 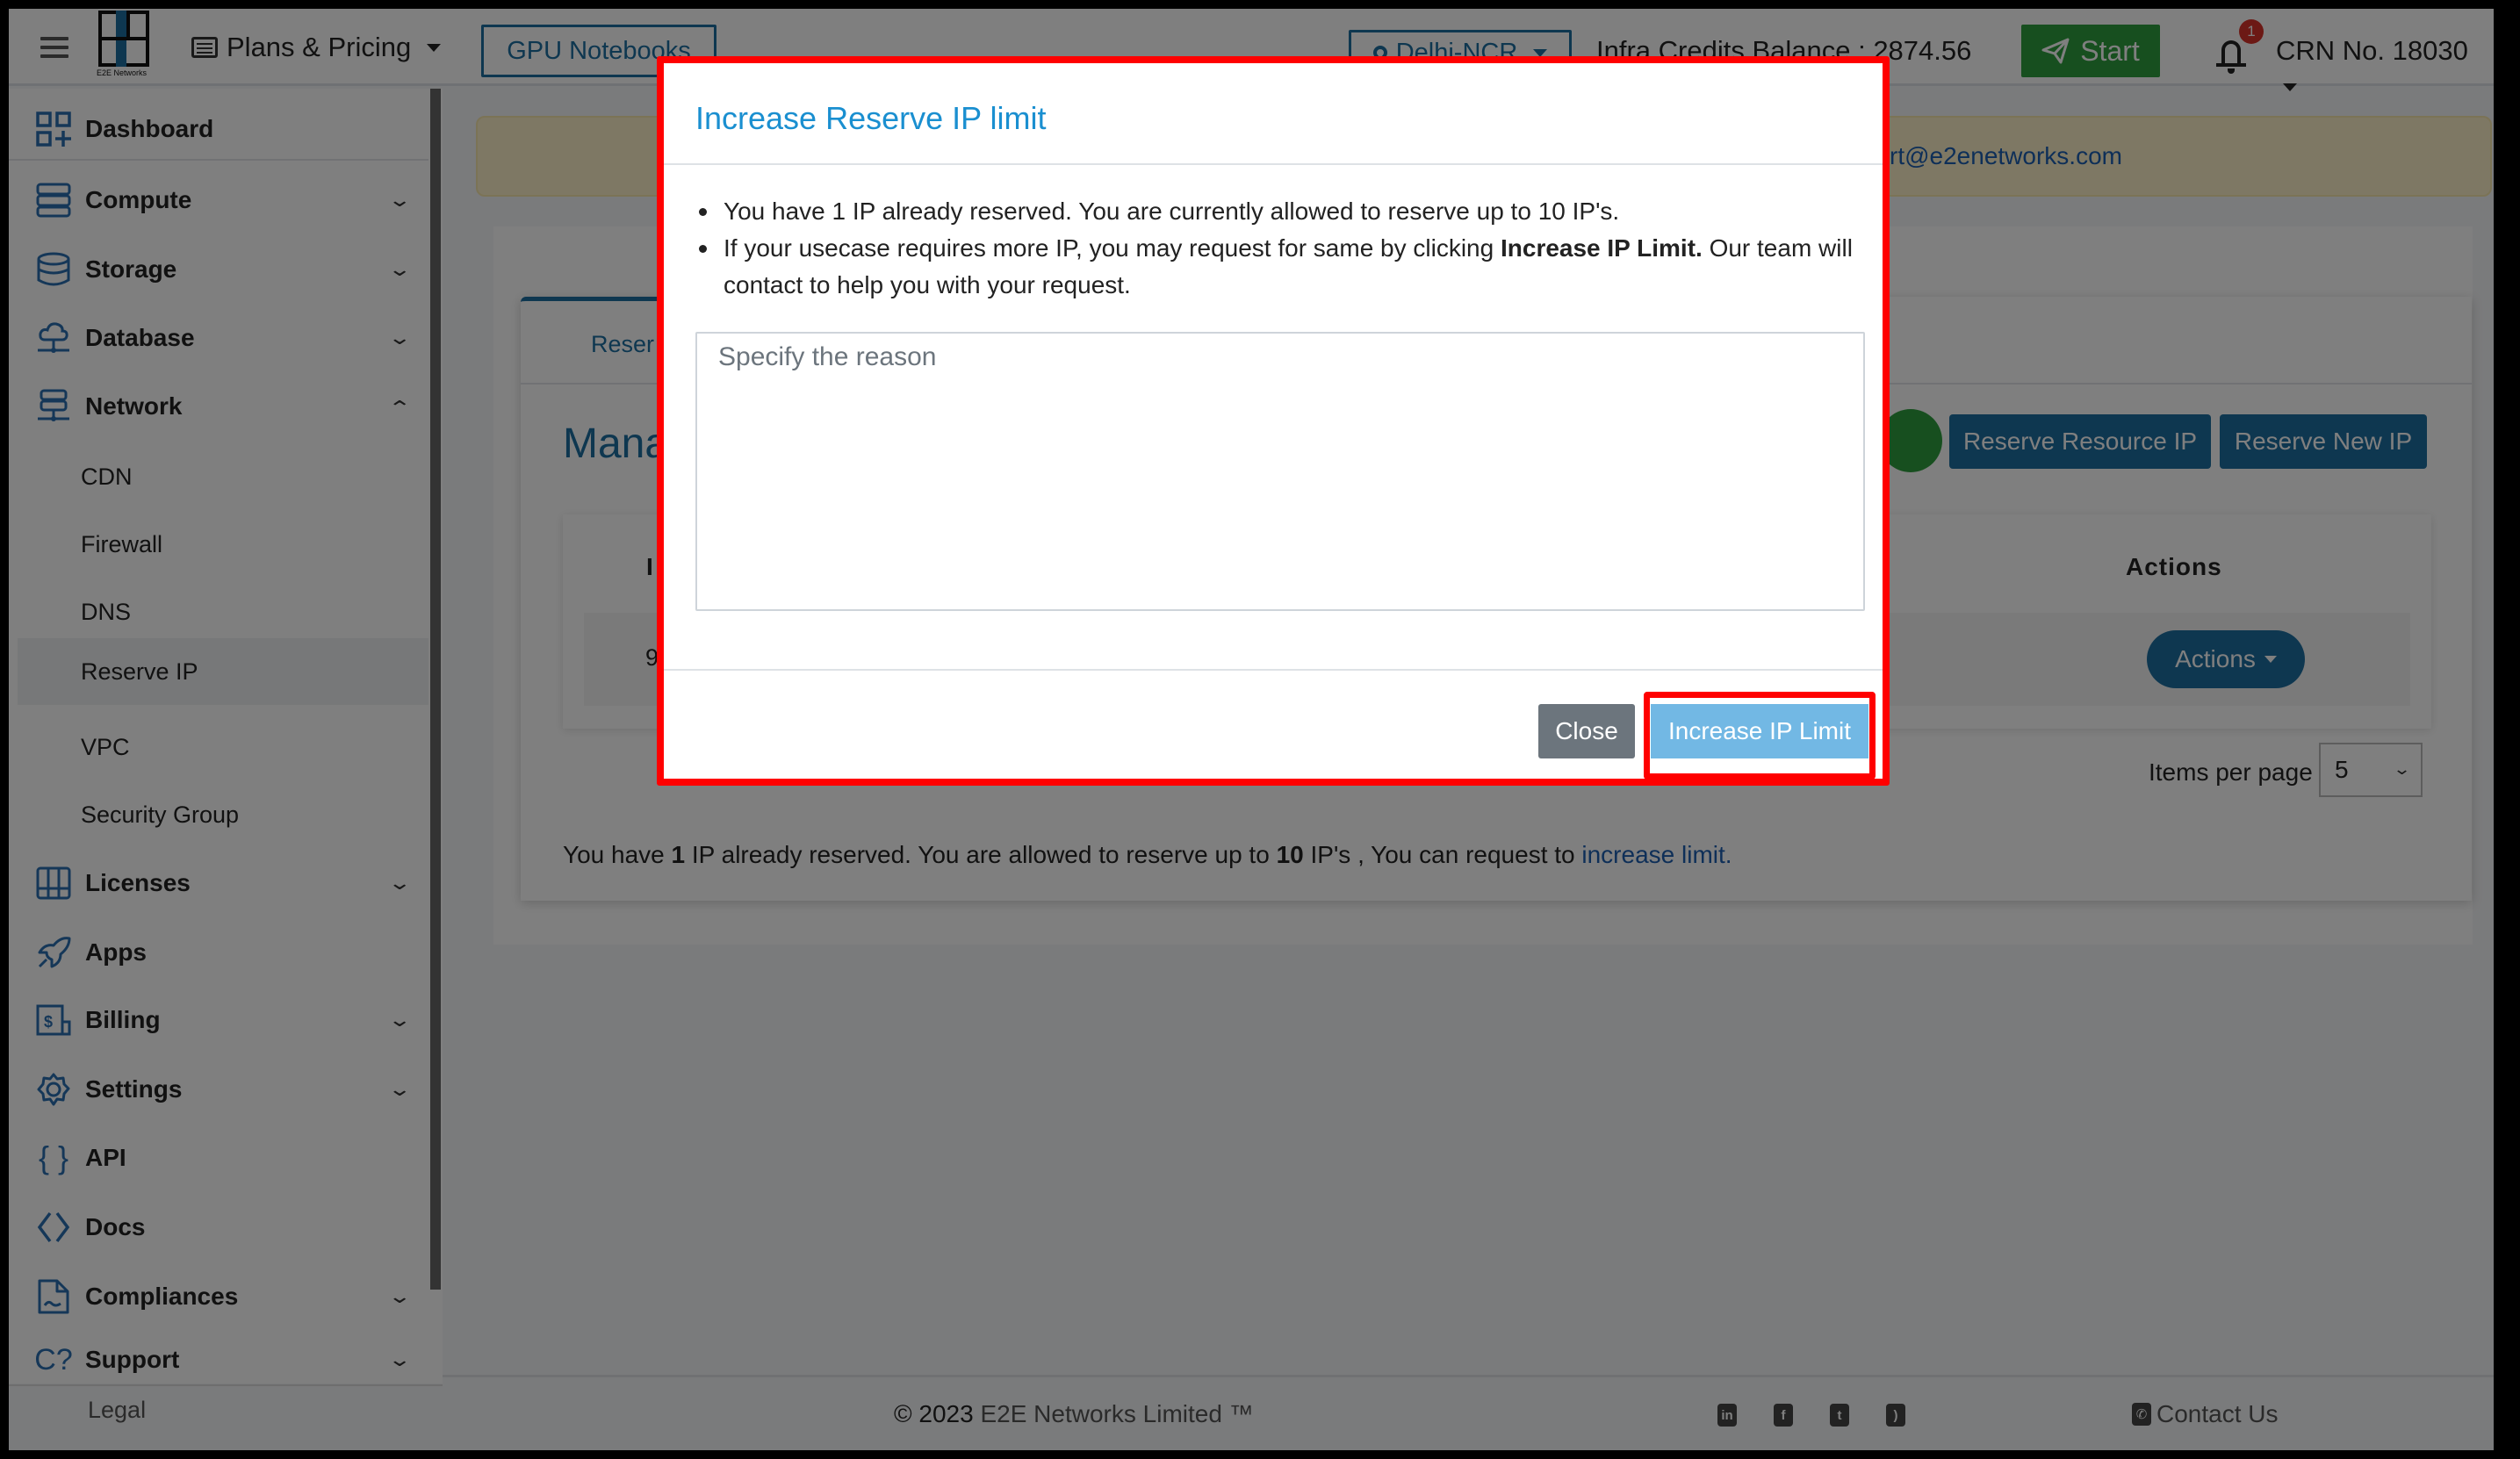 I want to click on reason-textarea, so click(x=1280, y=471).